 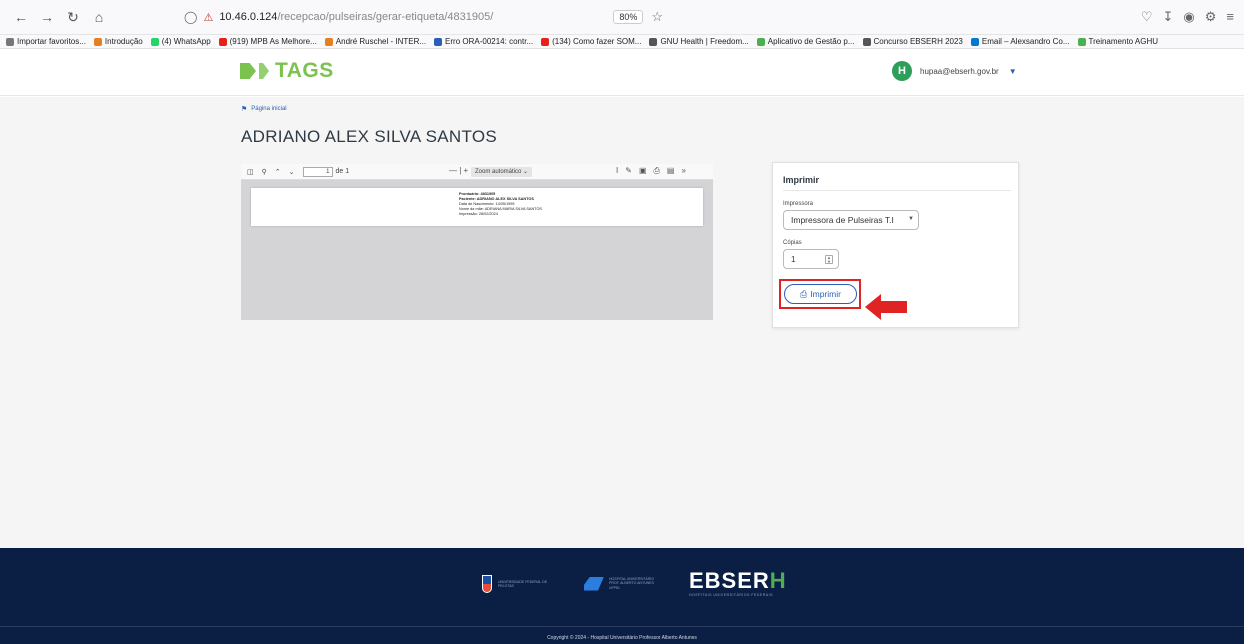 I want to click on divider, so click(x=897, y=190).